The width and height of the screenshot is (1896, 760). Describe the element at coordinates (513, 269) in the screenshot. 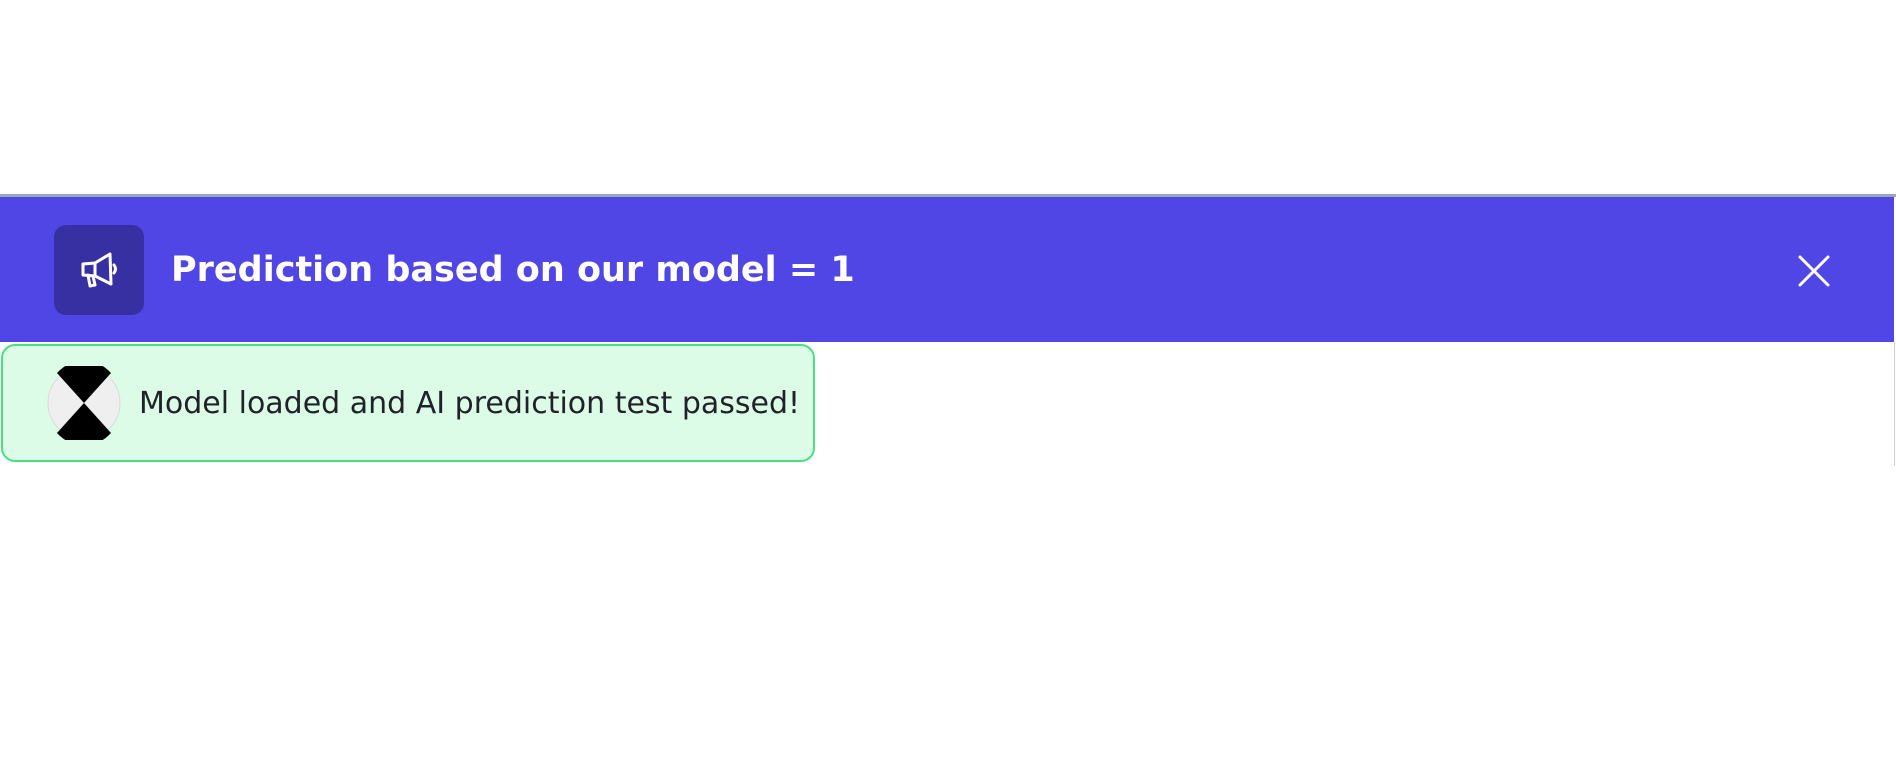

I see `banner-message: Prediction based on our model = 1` at that location.